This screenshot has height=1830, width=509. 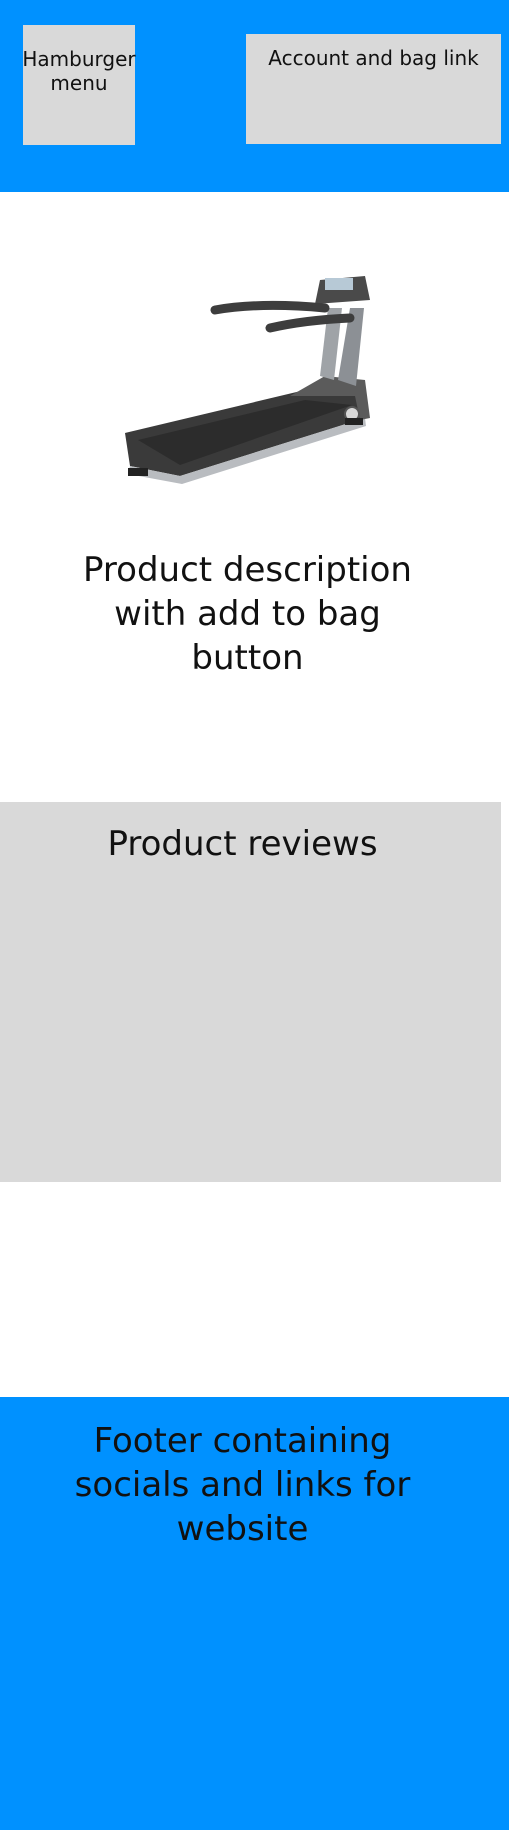 I want to click on site-header: Hamburger menu Account and bag link, so click(x=254, y=96).